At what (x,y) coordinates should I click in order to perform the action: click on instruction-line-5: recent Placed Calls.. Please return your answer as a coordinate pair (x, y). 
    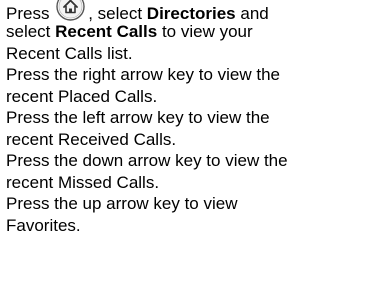
    Looking at the image, I should click on (82, 96).